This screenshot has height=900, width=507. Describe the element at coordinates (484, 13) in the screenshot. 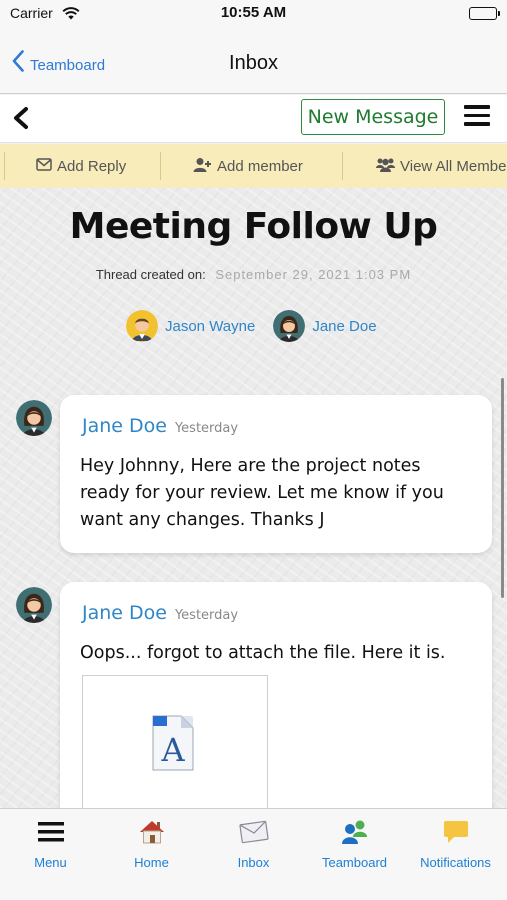

I see `battery-icon` at that location.